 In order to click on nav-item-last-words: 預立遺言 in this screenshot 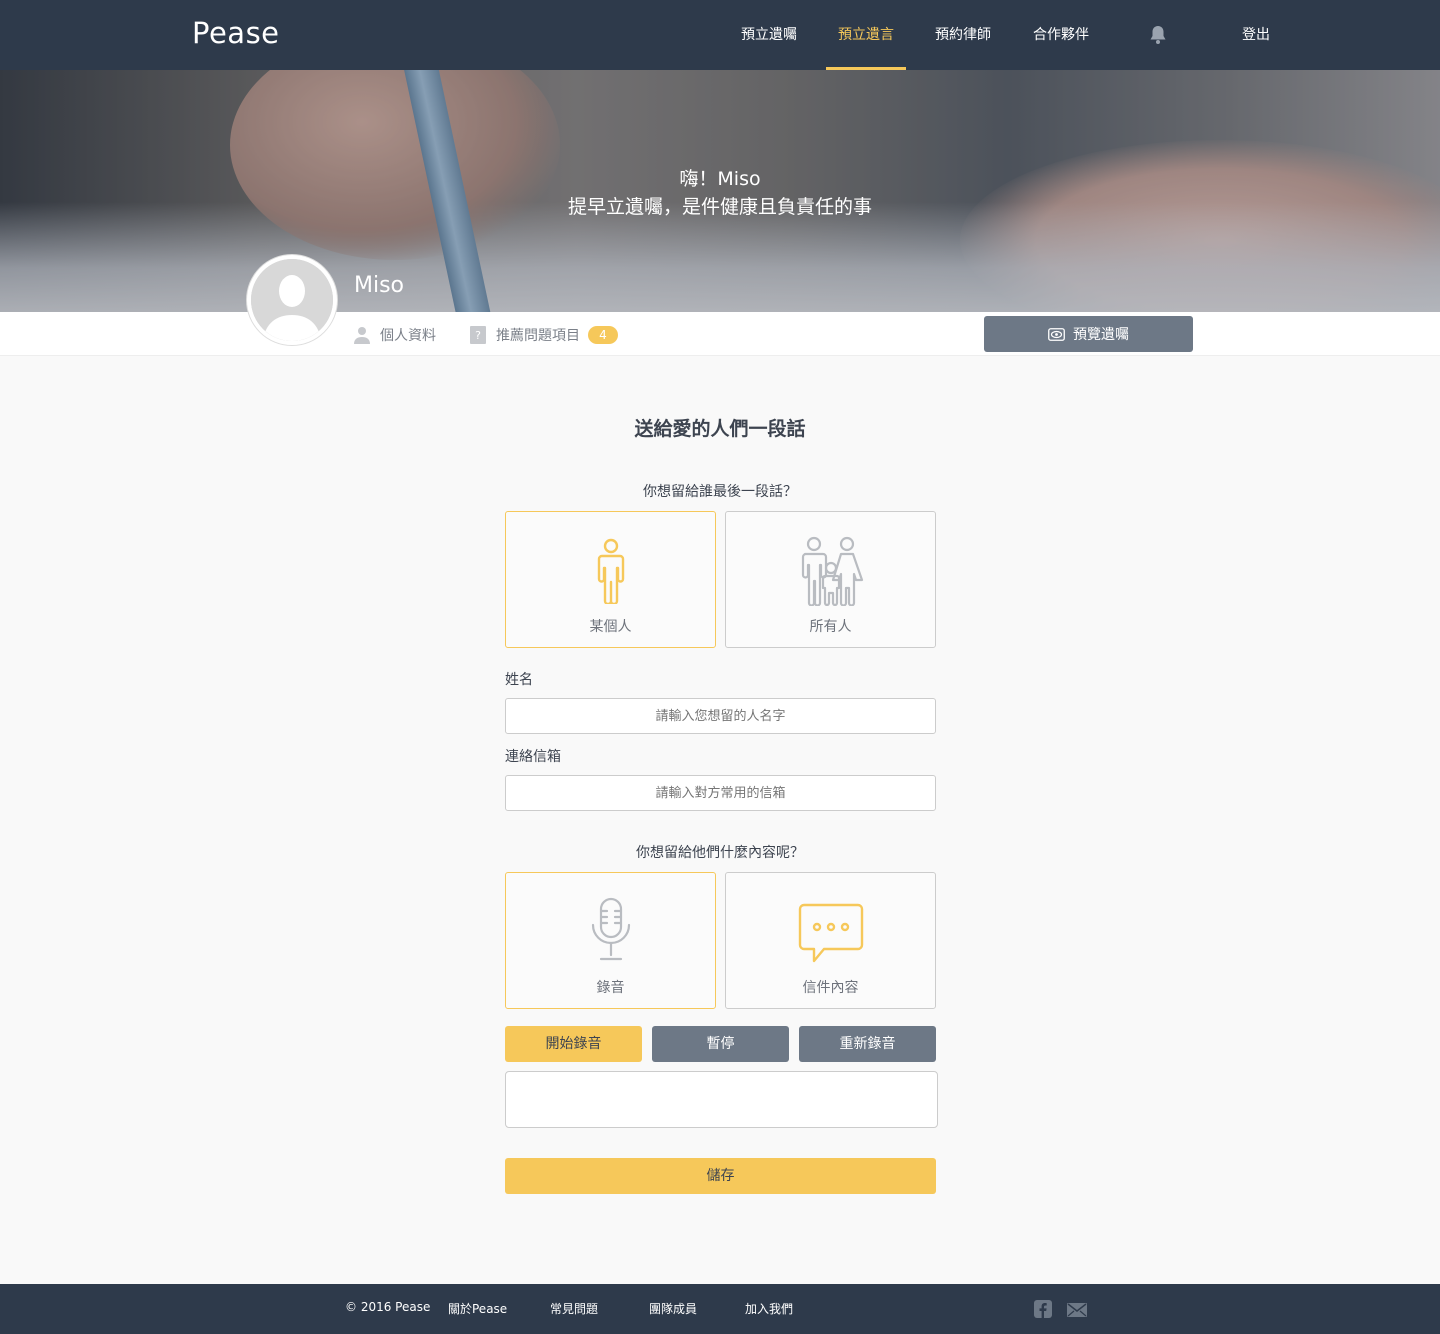, I will do `click(866, 35)`.